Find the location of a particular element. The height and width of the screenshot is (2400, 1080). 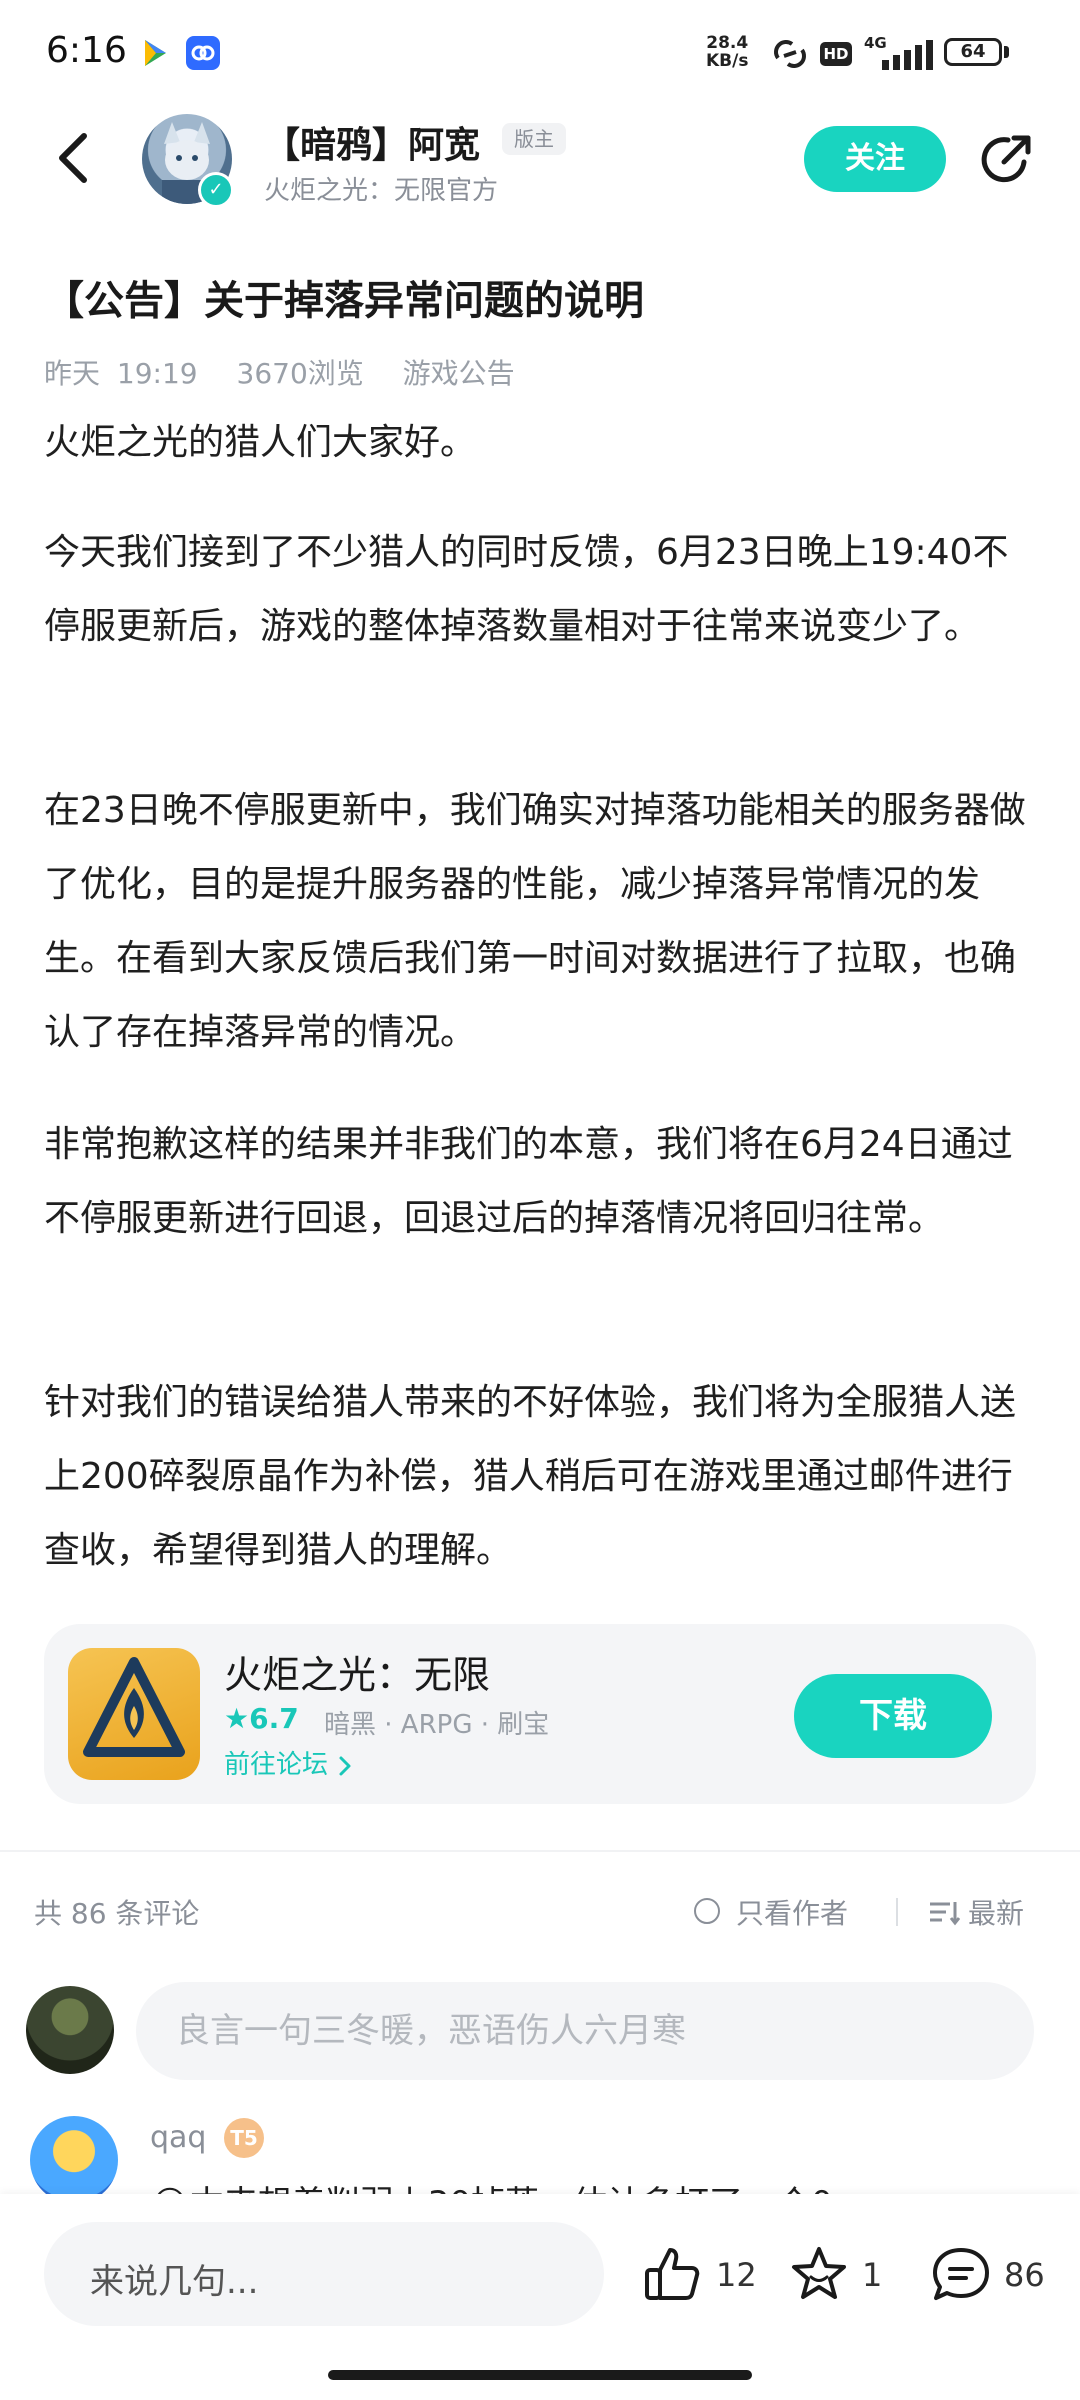

post-category: 游戏公告 is located at coordinates (459, 373).